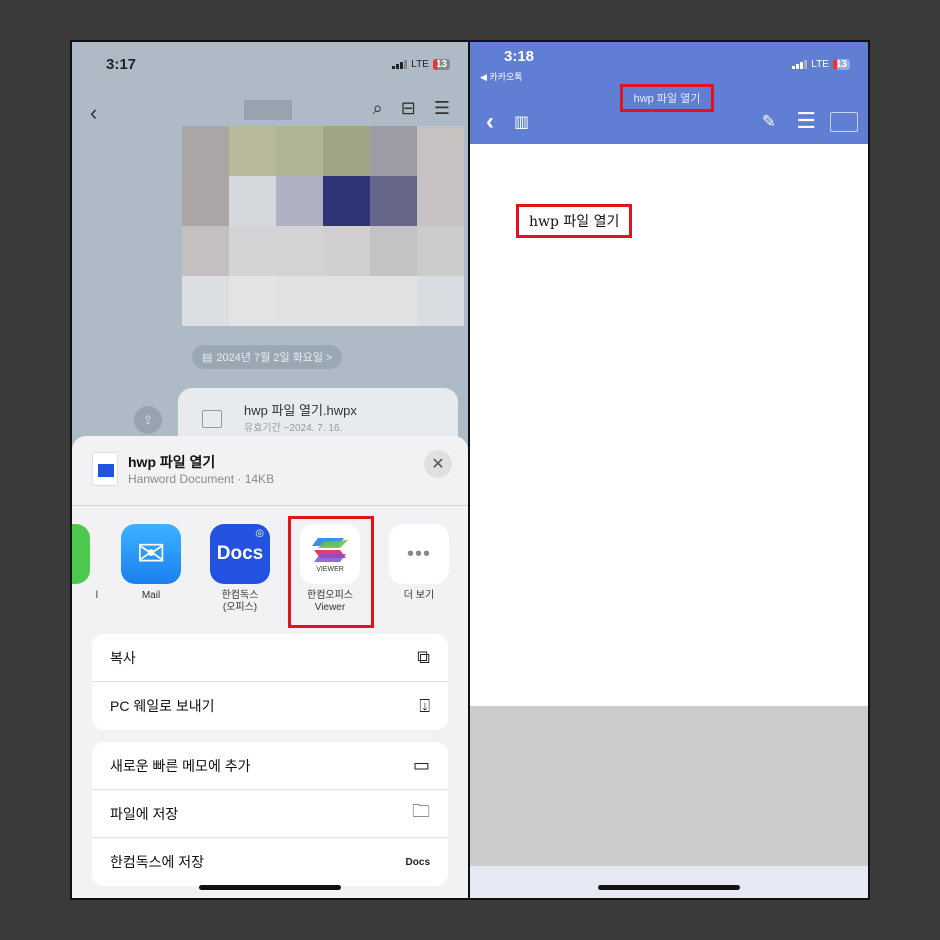  I want to click on messages-icon, so click(81, 554).